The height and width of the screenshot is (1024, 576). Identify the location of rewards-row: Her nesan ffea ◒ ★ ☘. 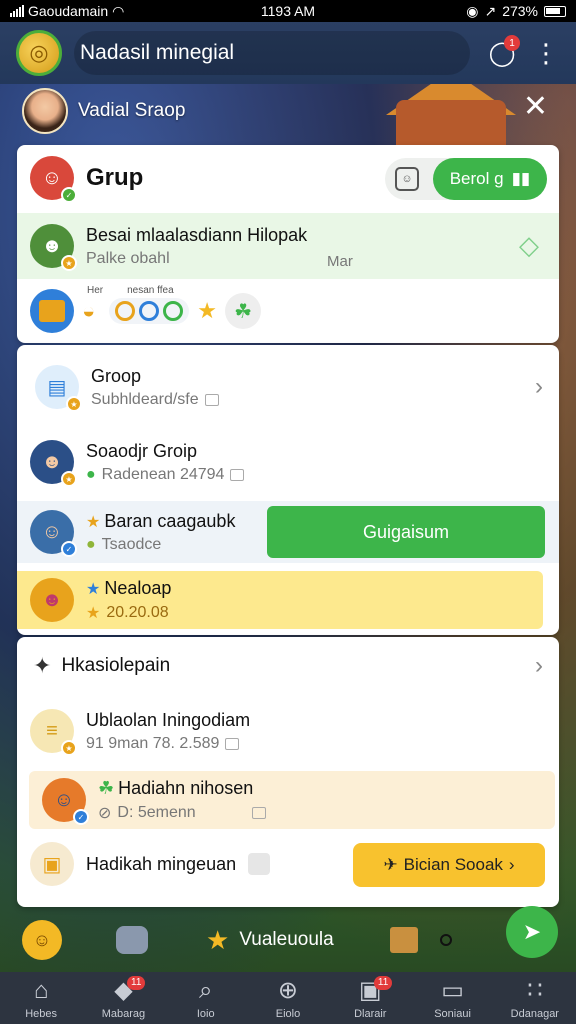
(288, 311).